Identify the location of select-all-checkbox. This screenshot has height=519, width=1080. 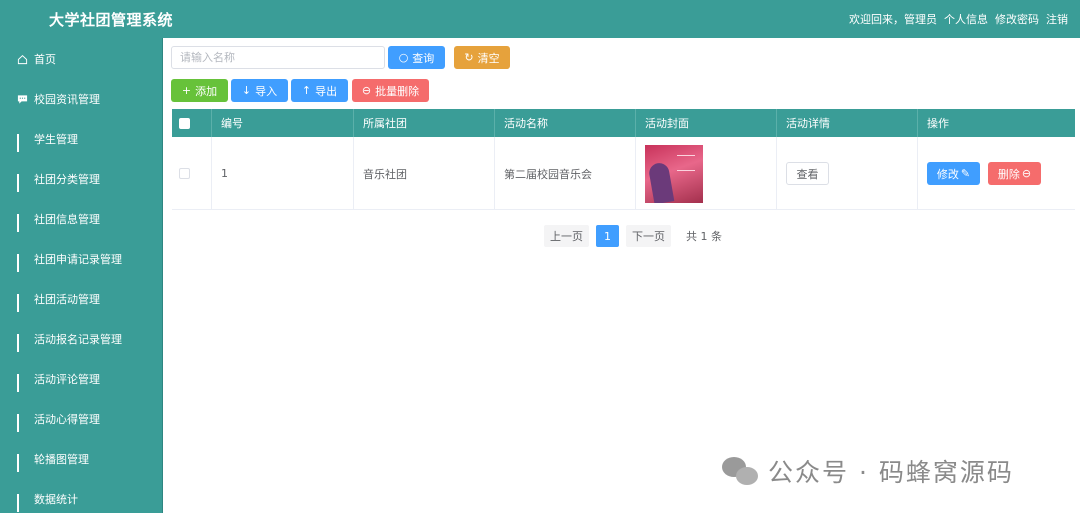
(184, 123).